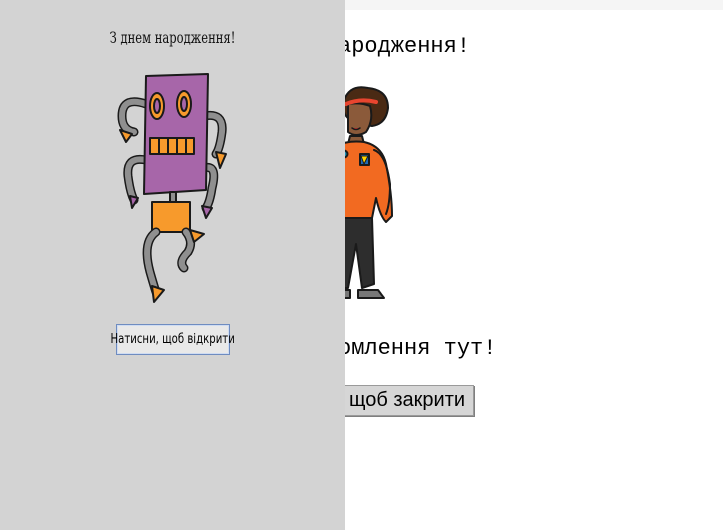 The width and height of the screenshot is (723, 530). Describe the element at coordinates (404, 46) in the screenshot. I see `inside-title: ародження!` at that location.